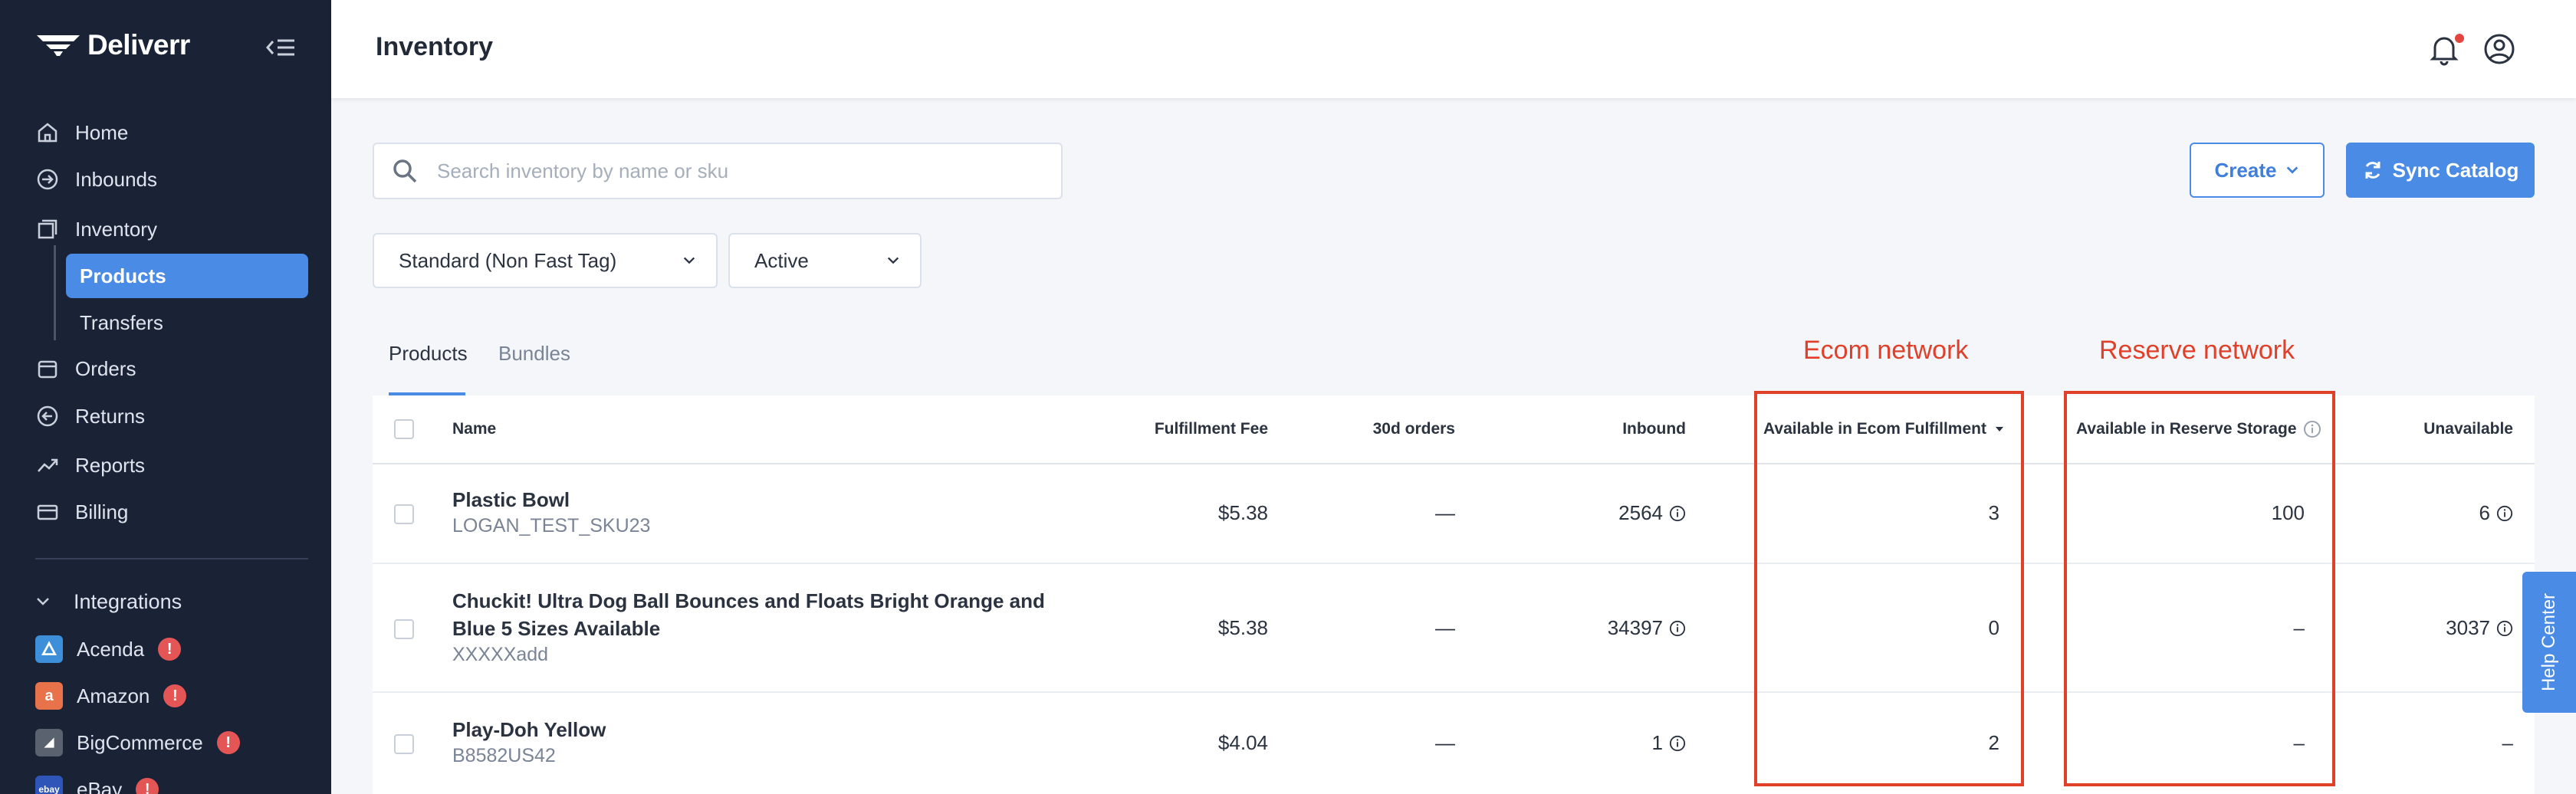 This screenshot has width=2576, height=794. I want to click on sync-catalog-label: Sync Catalog, so click(2456, 170).